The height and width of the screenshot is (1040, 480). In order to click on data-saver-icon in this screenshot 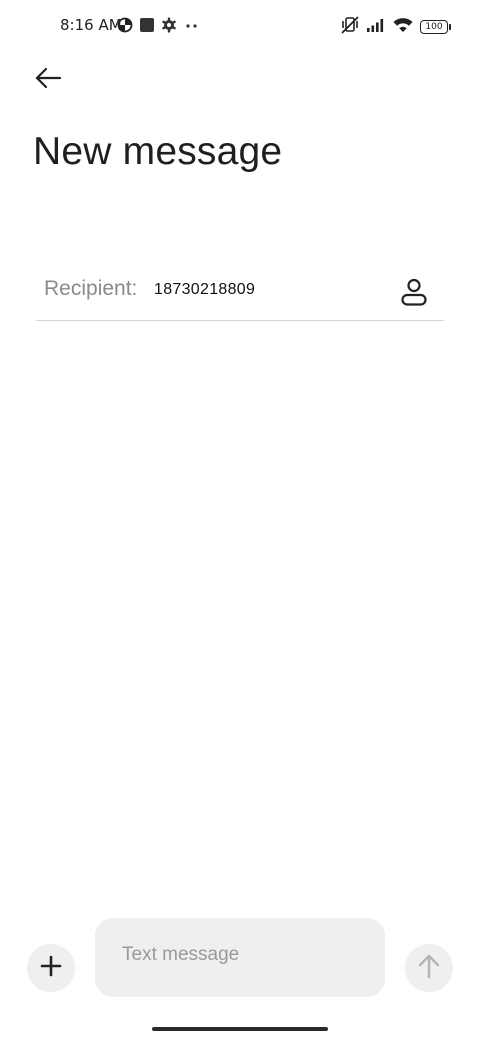, I will do `click(125, 27)`.